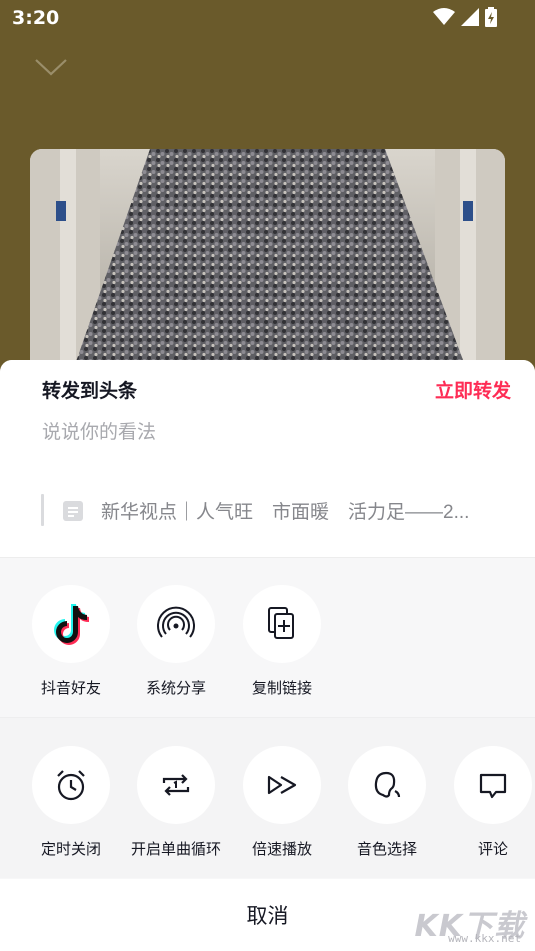 This screenshot has height=951, width=535. I want to click on collapse-chevron-icon, so click(51, 67).